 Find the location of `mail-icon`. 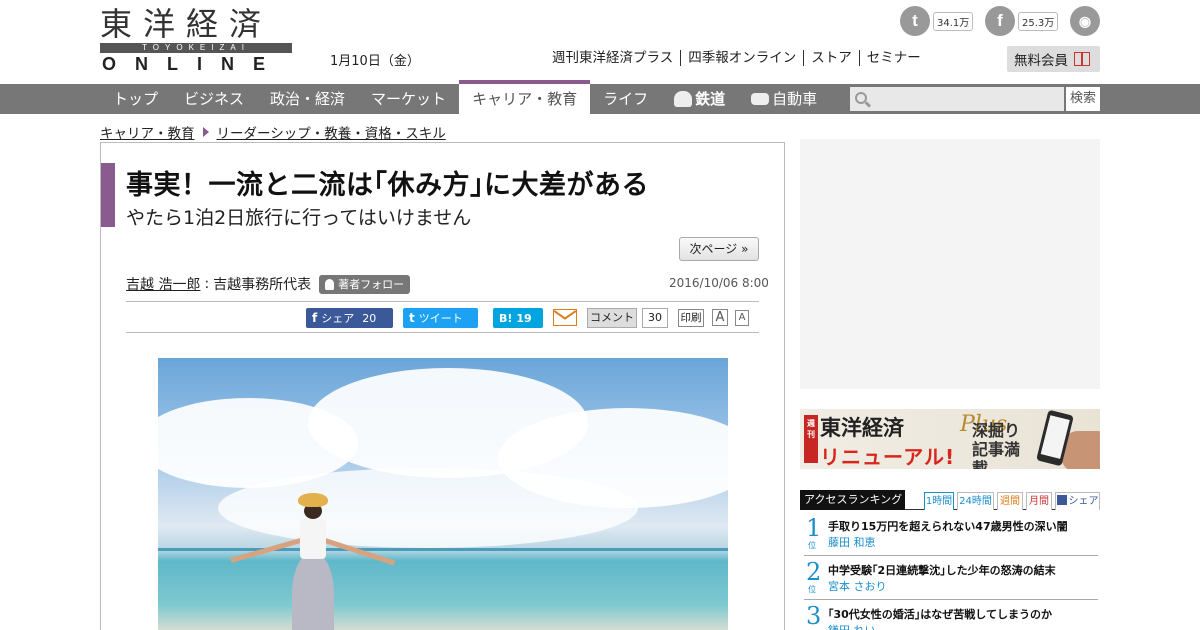

mail-icon is located at coordinates (565, 317).